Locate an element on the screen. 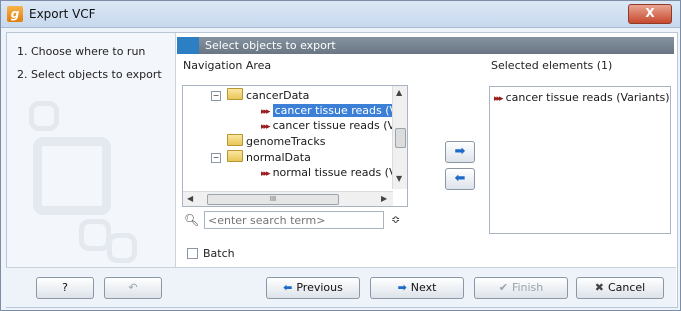  close-button: X is located at coordinates (650, 14).